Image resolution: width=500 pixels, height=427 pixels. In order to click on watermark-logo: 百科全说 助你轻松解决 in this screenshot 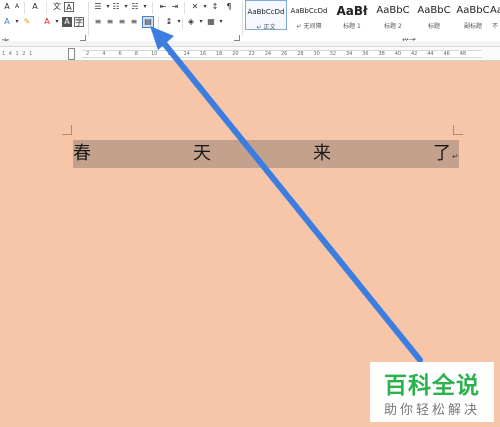, I will do `click(432, 392)`.